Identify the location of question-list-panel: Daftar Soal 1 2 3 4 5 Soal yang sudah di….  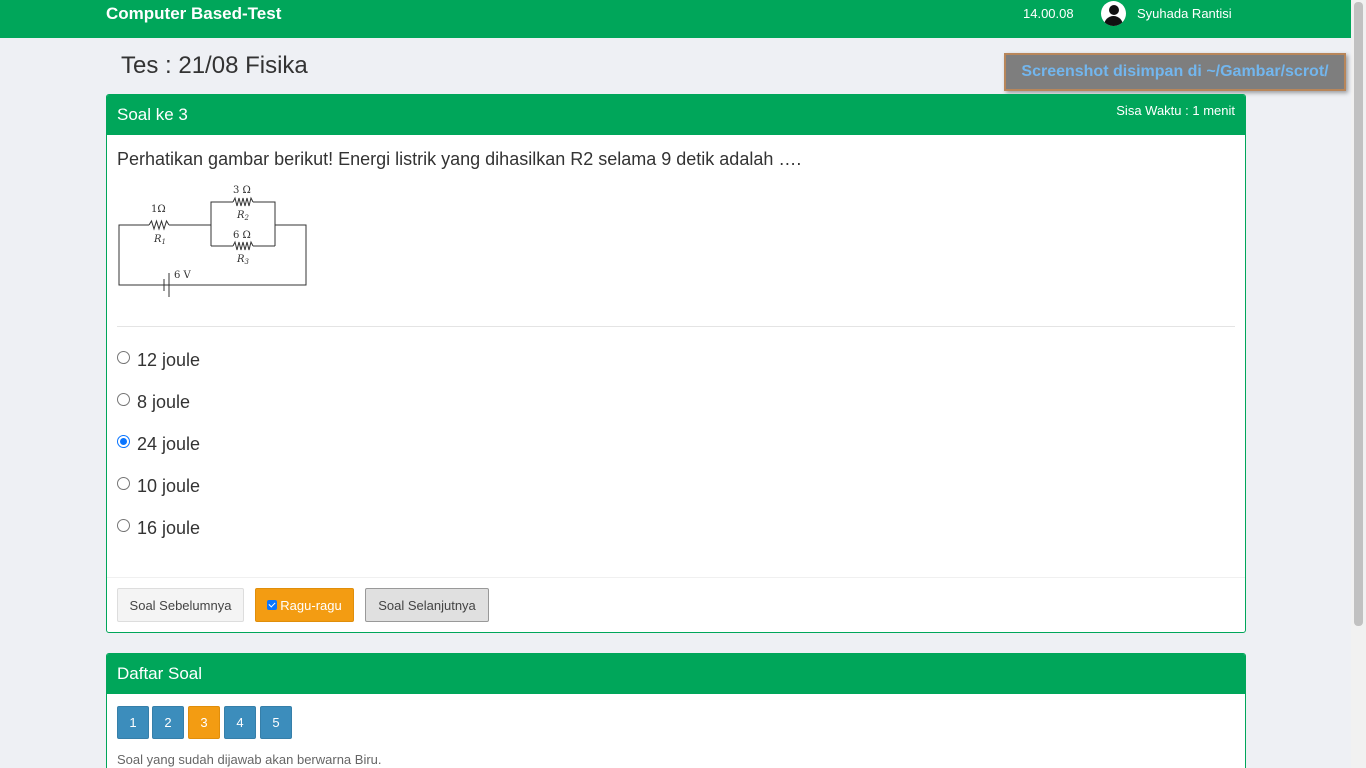
(676, 710).